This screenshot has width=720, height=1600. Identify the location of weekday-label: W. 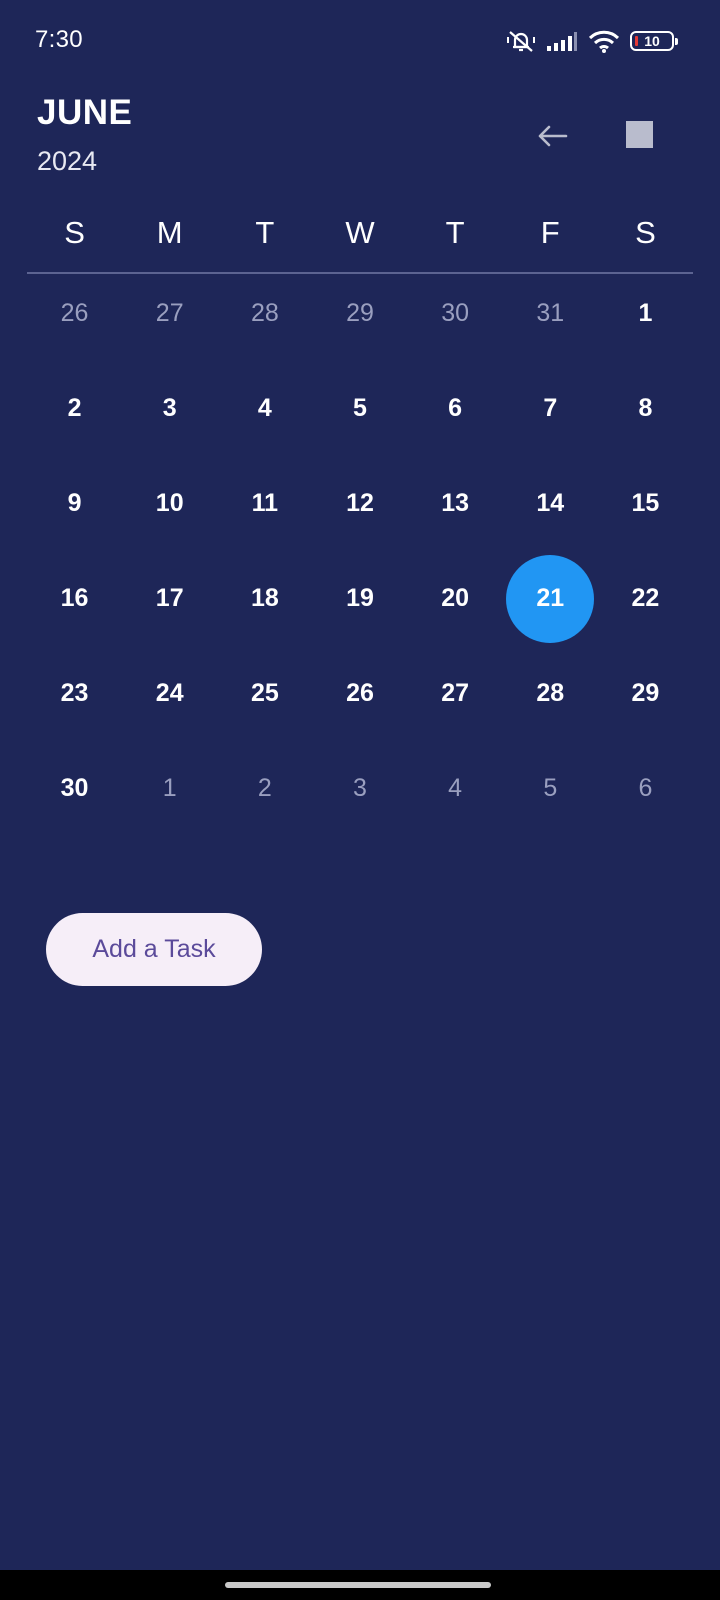
(360, 232).